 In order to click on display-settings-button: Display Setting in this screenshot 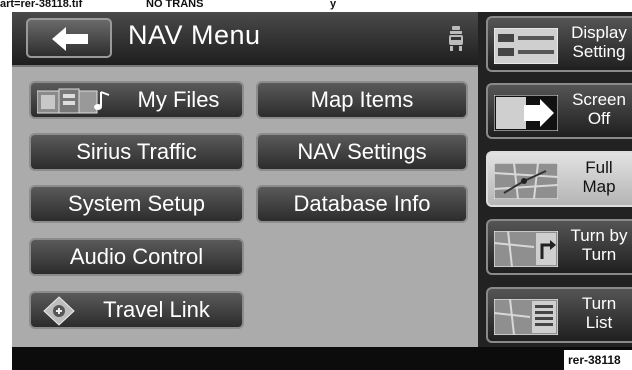, I will do `click(559, 44)`.